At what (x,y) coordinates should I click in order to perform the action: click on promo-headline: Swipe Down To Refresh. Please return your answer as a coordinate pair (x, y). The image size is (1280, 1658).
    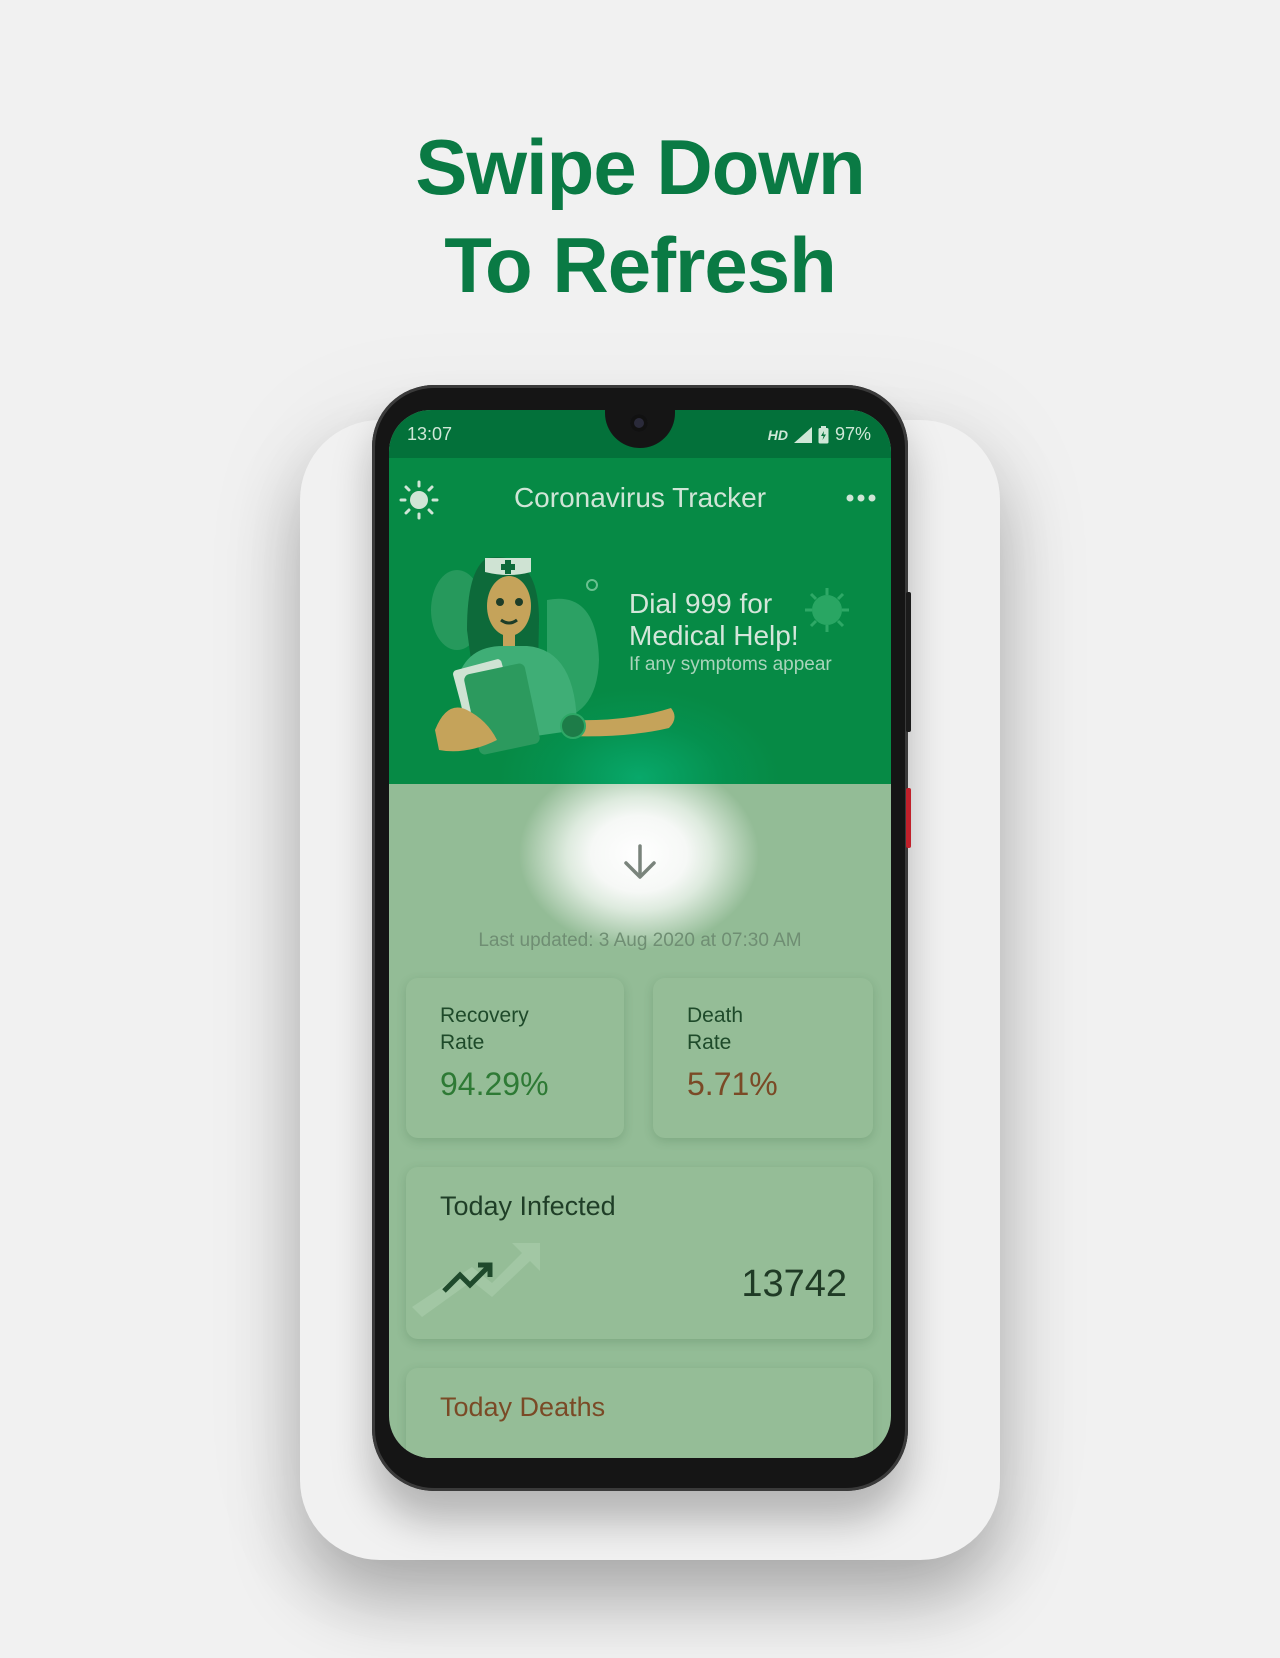
    Looking at the image, I should click on (640, 216).